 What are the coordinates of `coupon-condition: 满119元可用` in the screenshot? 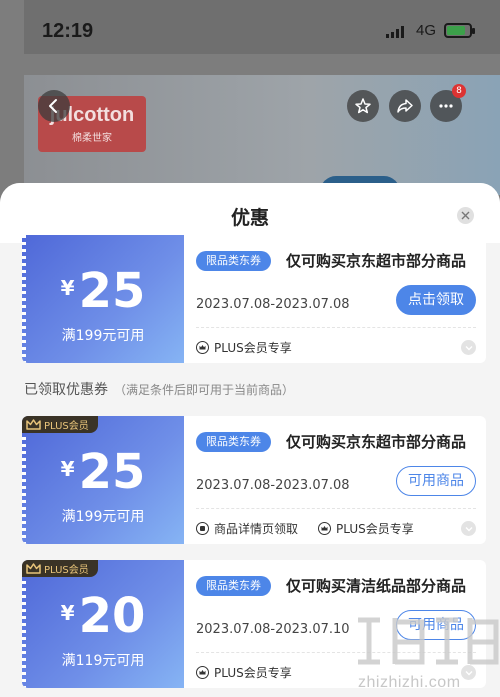 It's located at (103, 661).